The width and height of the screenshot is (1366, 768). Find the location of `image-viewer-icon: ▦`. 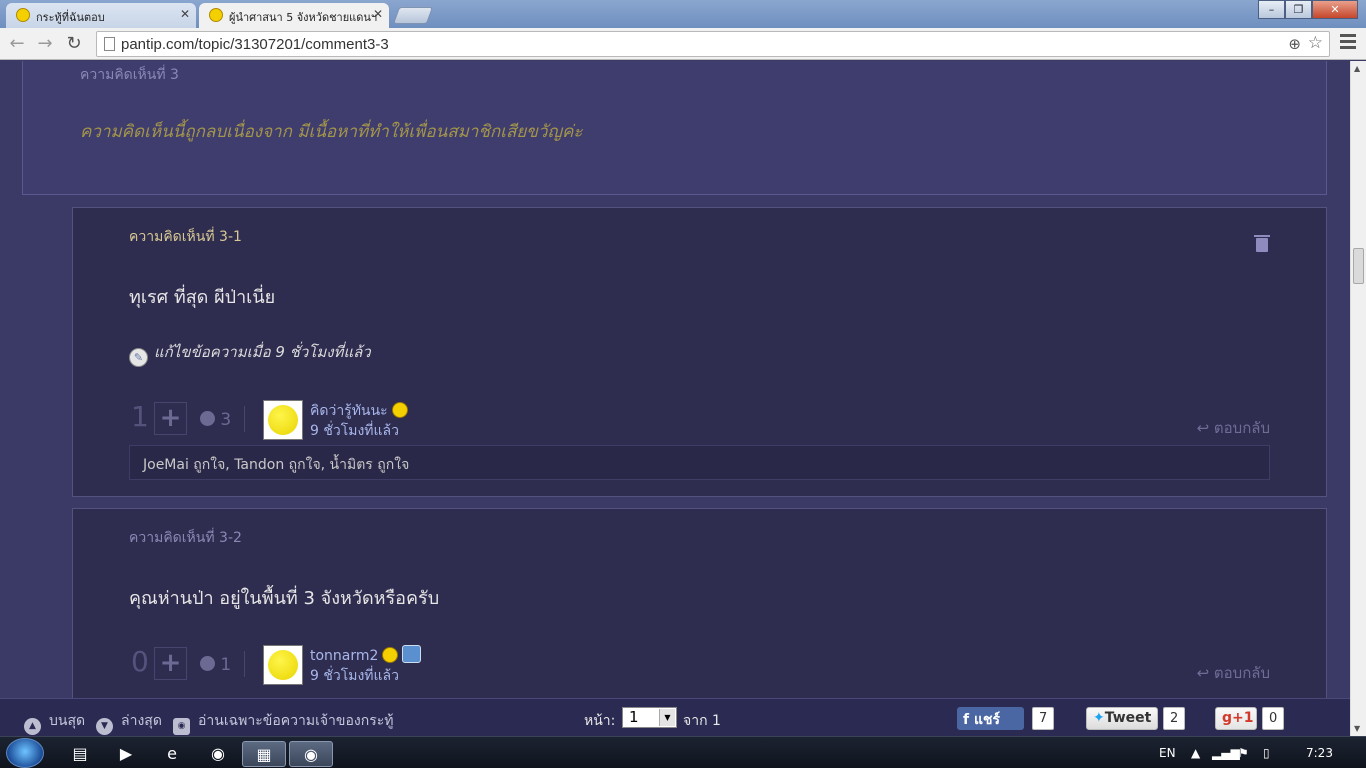

image-viewer-icon: ▦ is located at coordinates (264, 754).